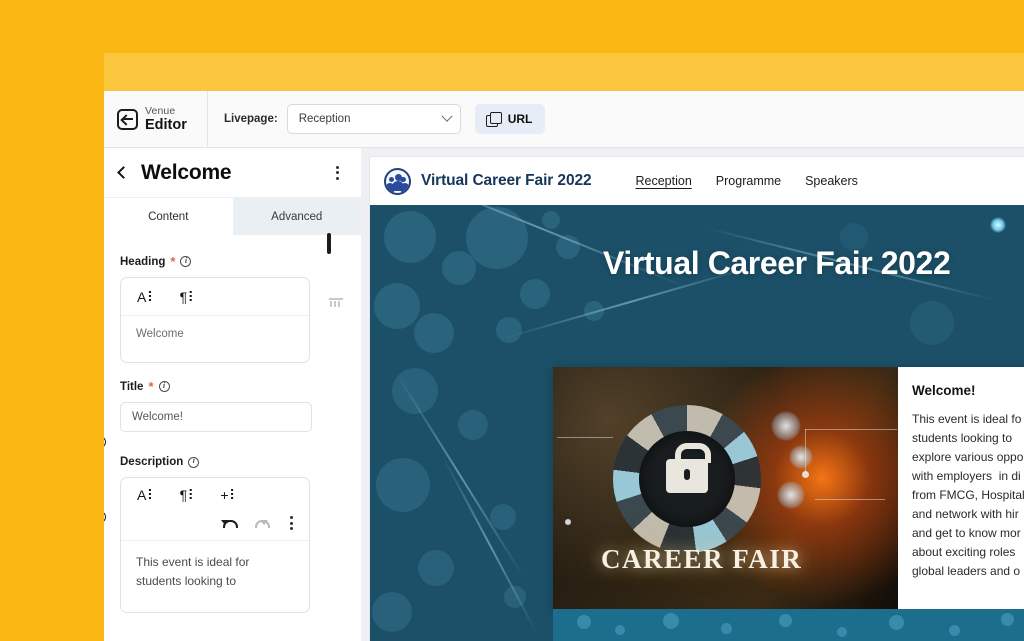  What do you see at coordinates (337, 173) in the screenshot?
I see `panel-kebab-menu-icon` at bounding box center [337, 173].